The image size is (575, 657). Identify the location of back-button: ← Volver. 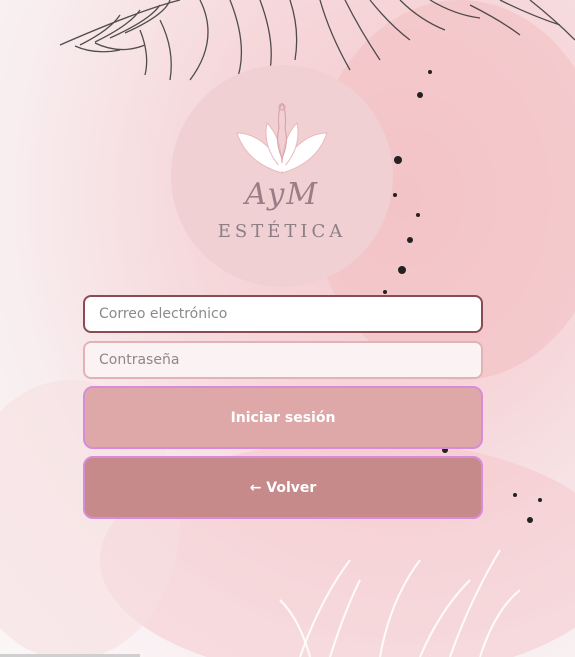
(283, 487).